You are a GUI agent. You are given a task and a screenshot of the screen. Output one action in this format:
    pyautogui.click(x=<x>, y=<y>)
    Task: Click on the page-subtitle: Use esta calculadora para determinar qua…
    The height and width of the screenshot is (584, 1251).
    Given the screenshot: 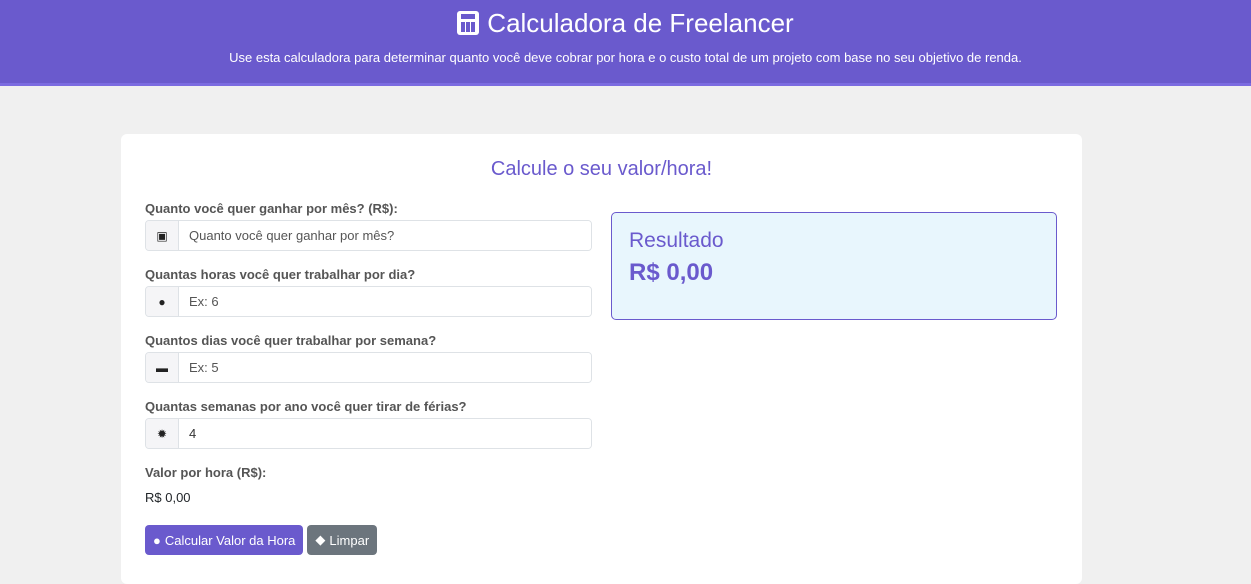 What is the action you would take?
    pyautogui.click(x=625, y=57)
    